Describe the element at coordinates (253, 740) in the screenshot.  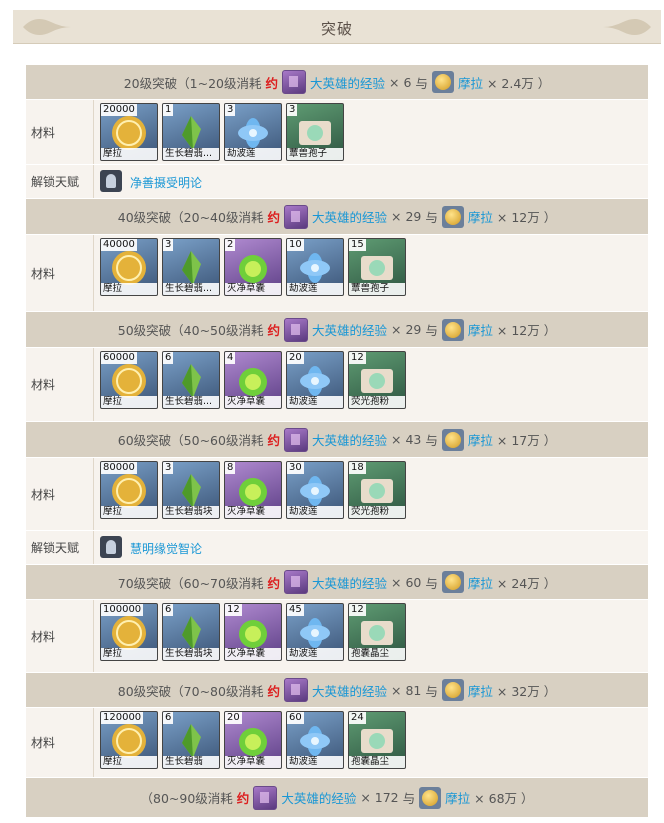
I see `material-tile: 20 灭净草囊` at that location.